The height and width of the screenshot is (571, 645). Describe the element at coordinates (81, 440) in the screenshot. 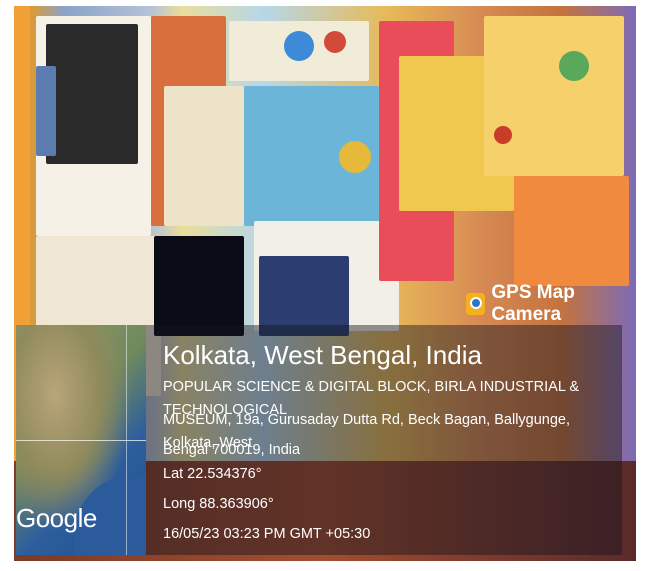

I see `map-thumbnail: Google` at that location.